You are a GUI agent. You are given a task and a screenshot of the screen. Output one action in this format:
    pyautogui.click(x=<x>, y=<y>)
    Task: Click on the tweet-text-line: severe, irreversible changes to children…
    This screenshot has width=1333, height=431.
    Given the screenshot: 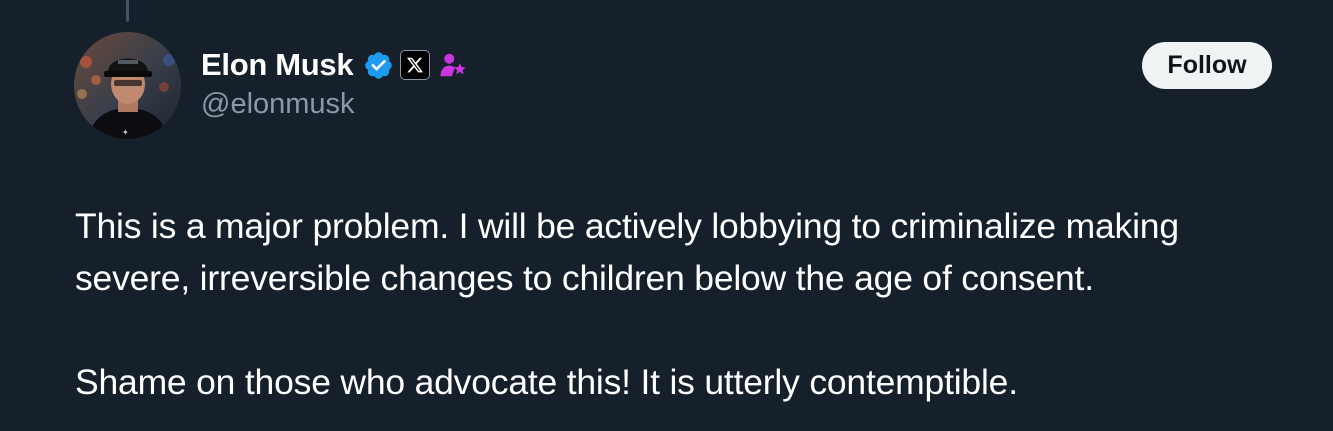 What is the action you would take?
    pyautogui.click(x=584, y=278)
    